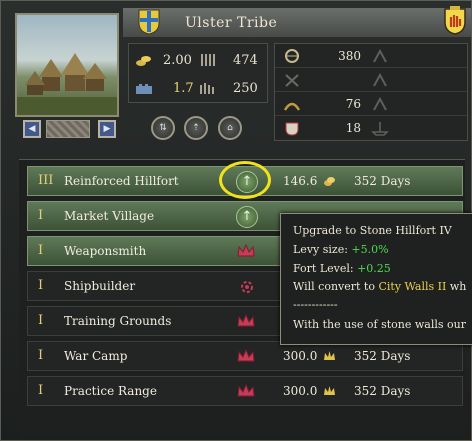  What do you see at coordinates (245, 88) in the screenshot?
I see `garrison-value: 250` at bounding box center [245, 88].